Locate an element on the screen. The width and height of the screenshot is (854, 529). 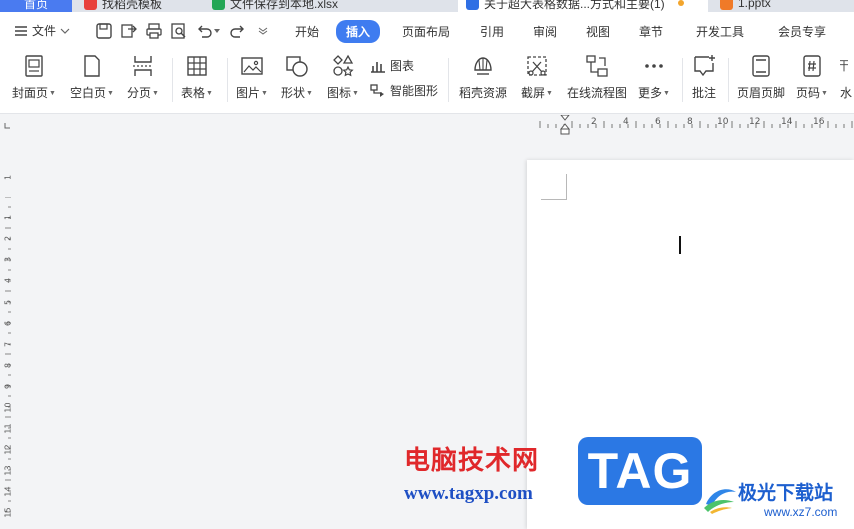
tab-page-layout: 页面布局 is located at coordinates (426, 31).